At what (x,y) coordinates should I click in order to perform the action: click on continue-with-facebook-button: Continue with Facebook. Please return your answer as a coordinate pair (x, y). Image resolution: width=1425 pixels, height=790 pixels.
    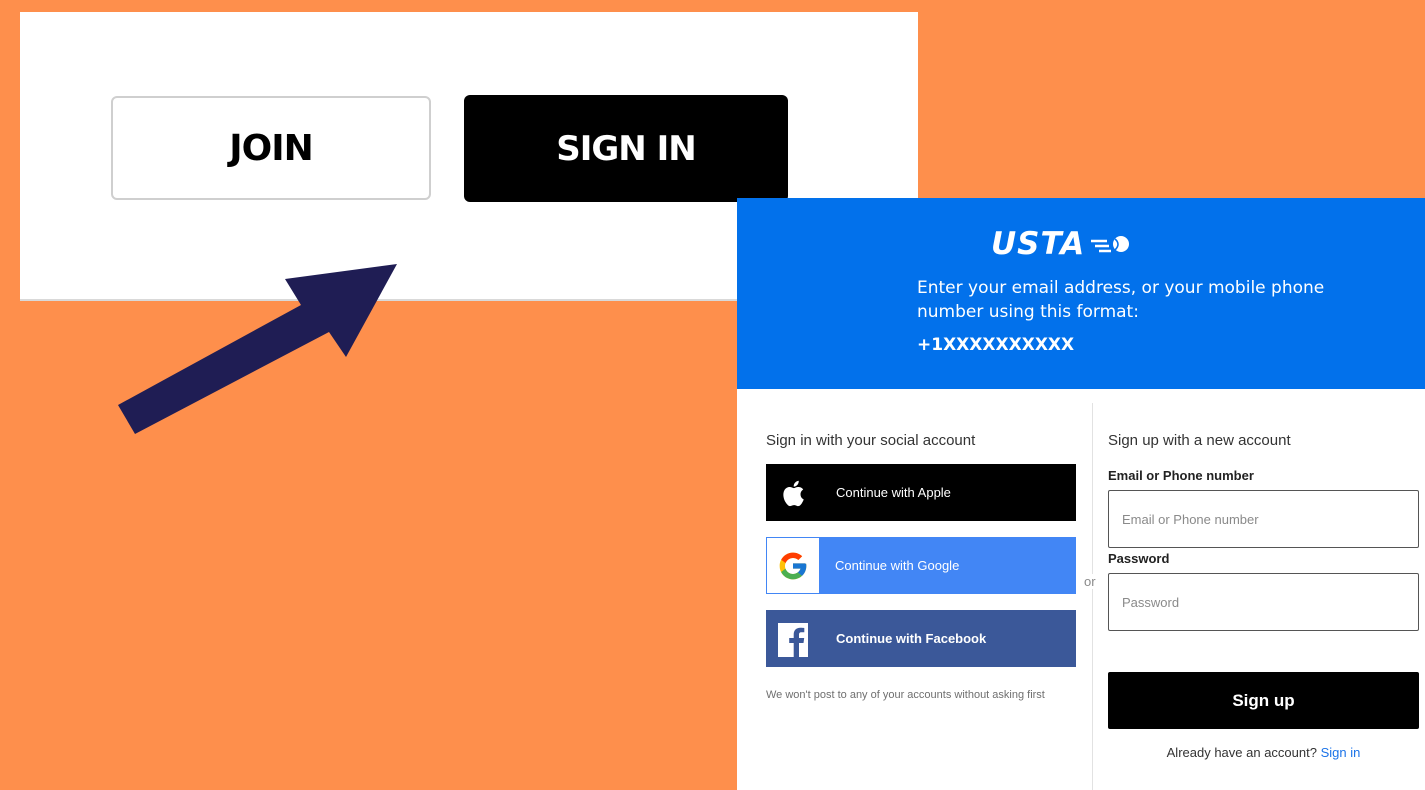
    Looking at the image, I should click on (921, 638).